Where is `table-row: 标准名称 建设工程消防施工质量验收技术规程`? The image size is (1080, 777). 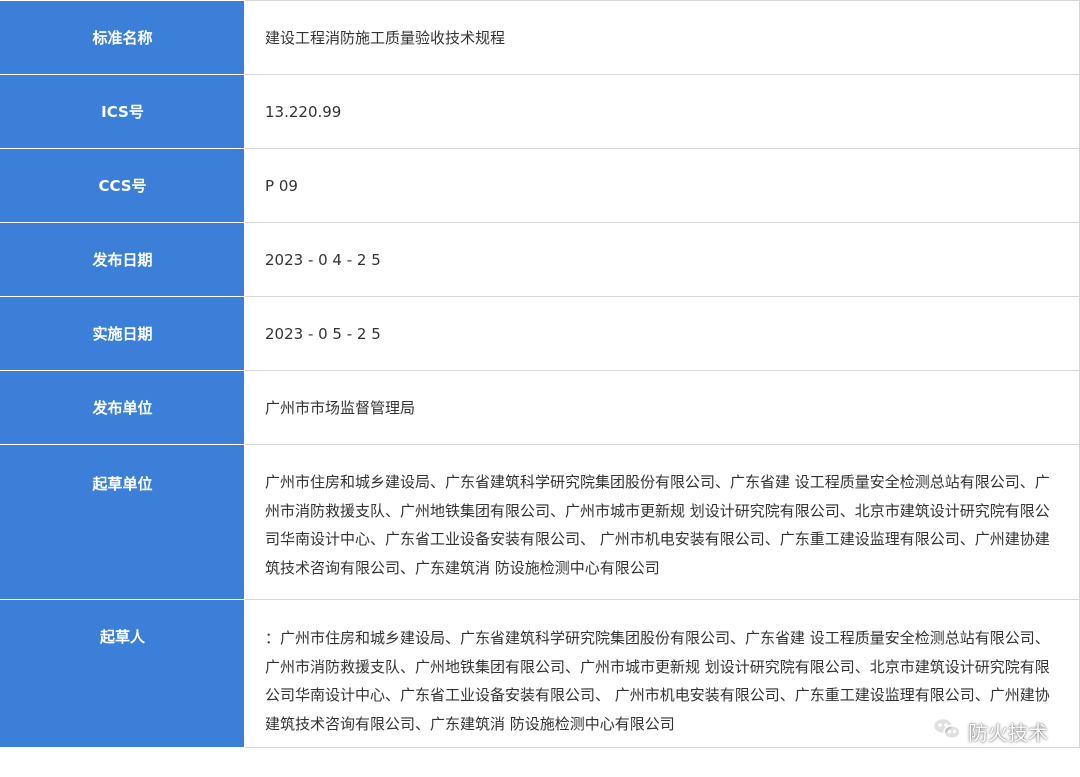 table-row: 标准名称 建设工程消防施工质量验收技术规程 is located at coordinates (540, 37).